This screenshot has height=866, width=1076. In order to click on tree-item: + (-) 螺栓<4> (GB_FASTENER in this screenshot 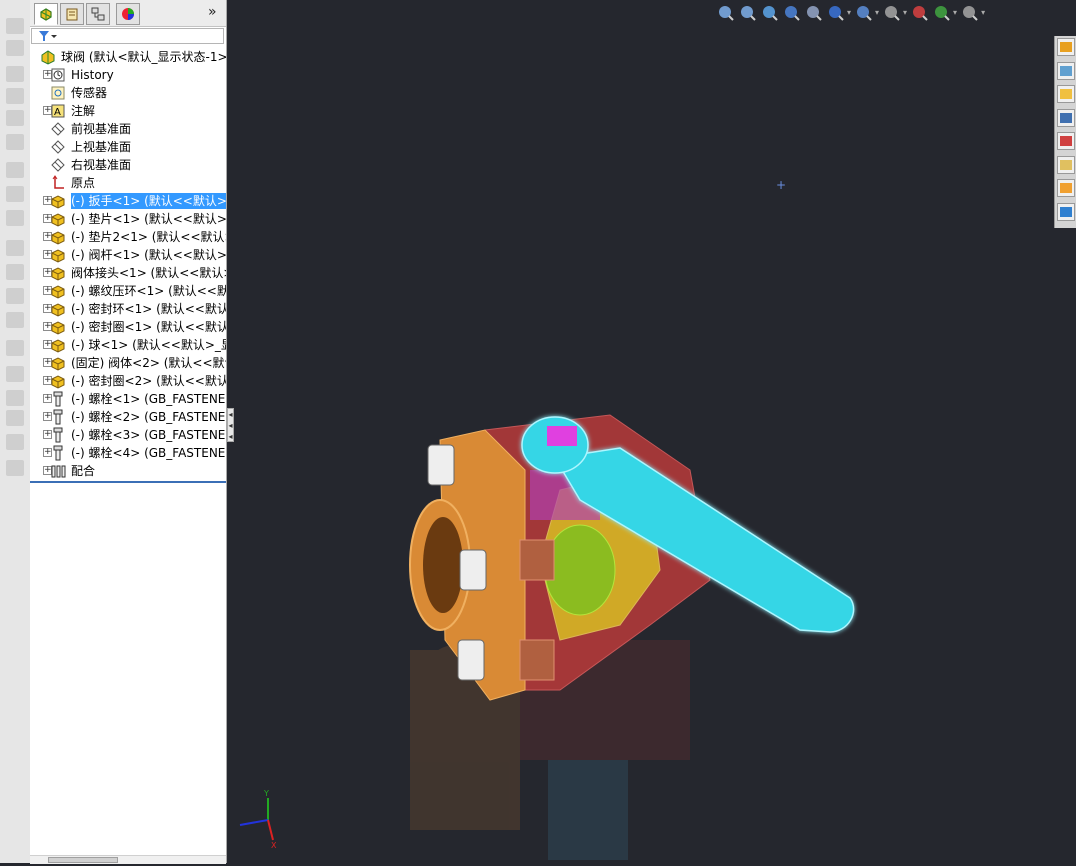, I will do `click(128, 453)`.